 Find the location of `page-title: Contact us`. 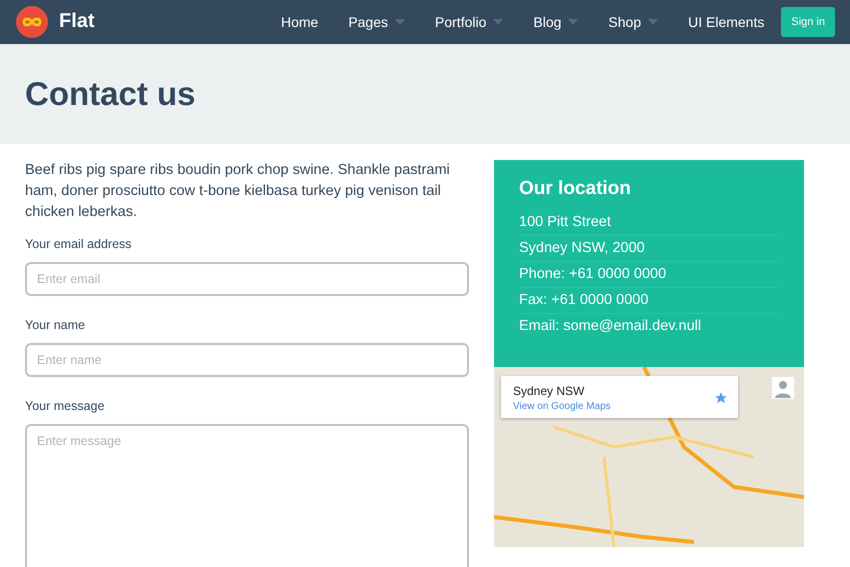

page-title: Contact us is located at coordinates (110, 94).